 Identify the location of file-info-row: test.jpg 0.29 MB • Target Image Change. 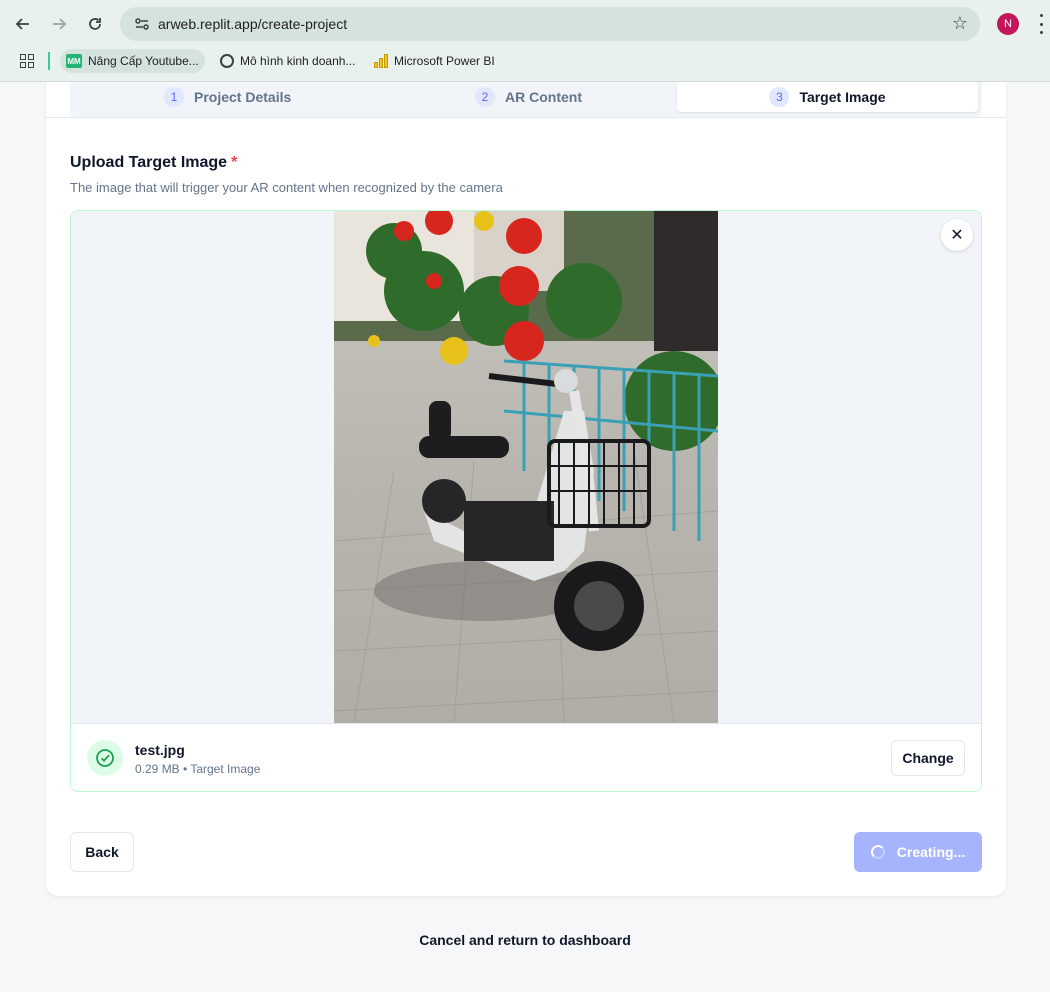
(526, 757).